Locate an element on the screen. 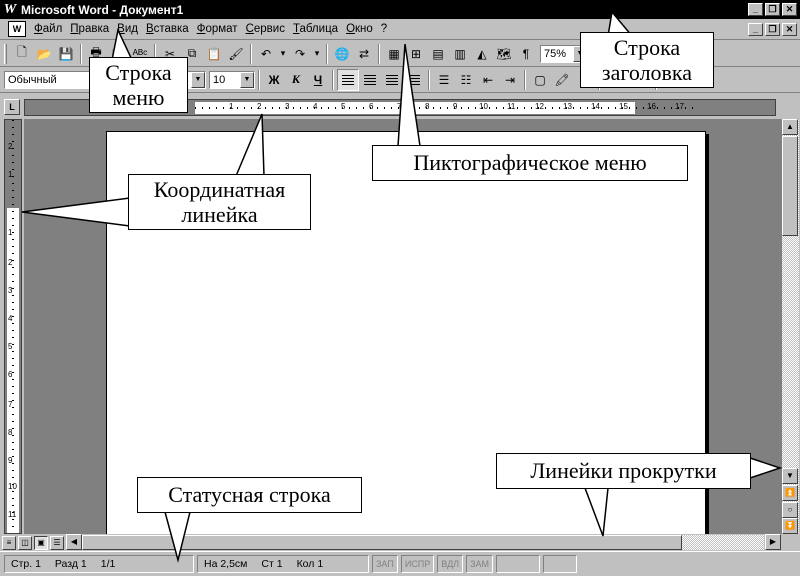  ruler-callout-pointer-left is located at coordinates (76, 212).